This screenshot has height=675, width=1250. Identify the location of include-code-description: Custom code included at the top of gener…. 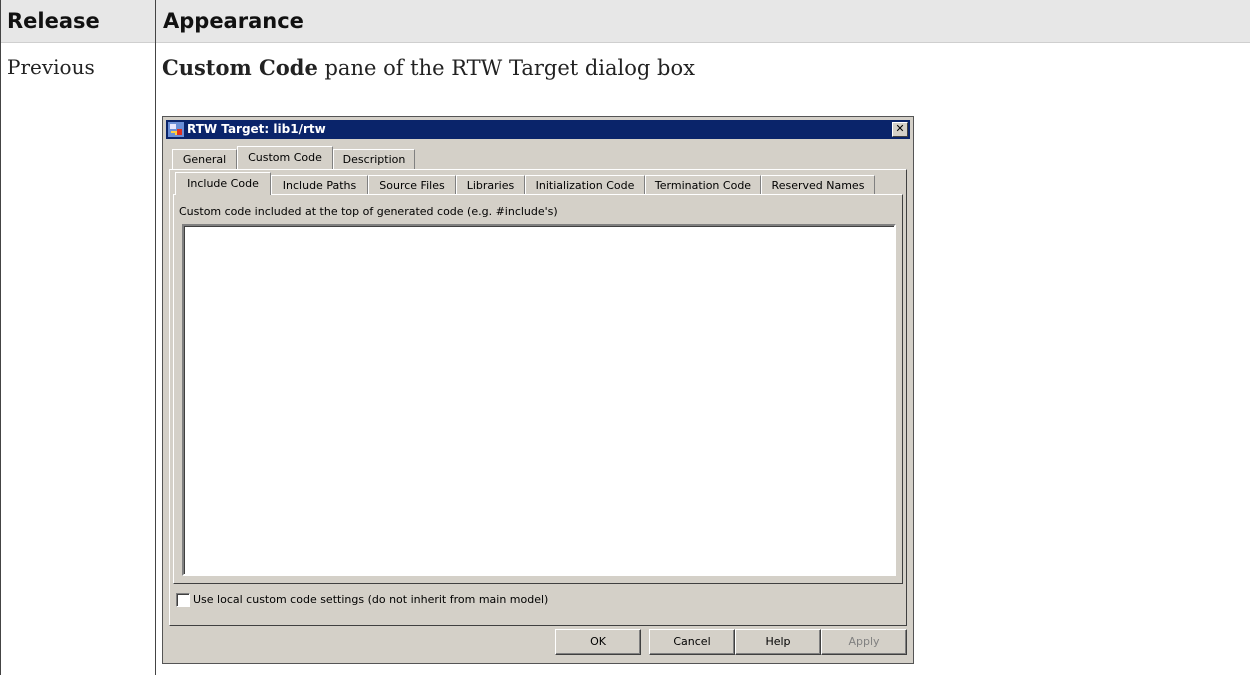
(368, 211).